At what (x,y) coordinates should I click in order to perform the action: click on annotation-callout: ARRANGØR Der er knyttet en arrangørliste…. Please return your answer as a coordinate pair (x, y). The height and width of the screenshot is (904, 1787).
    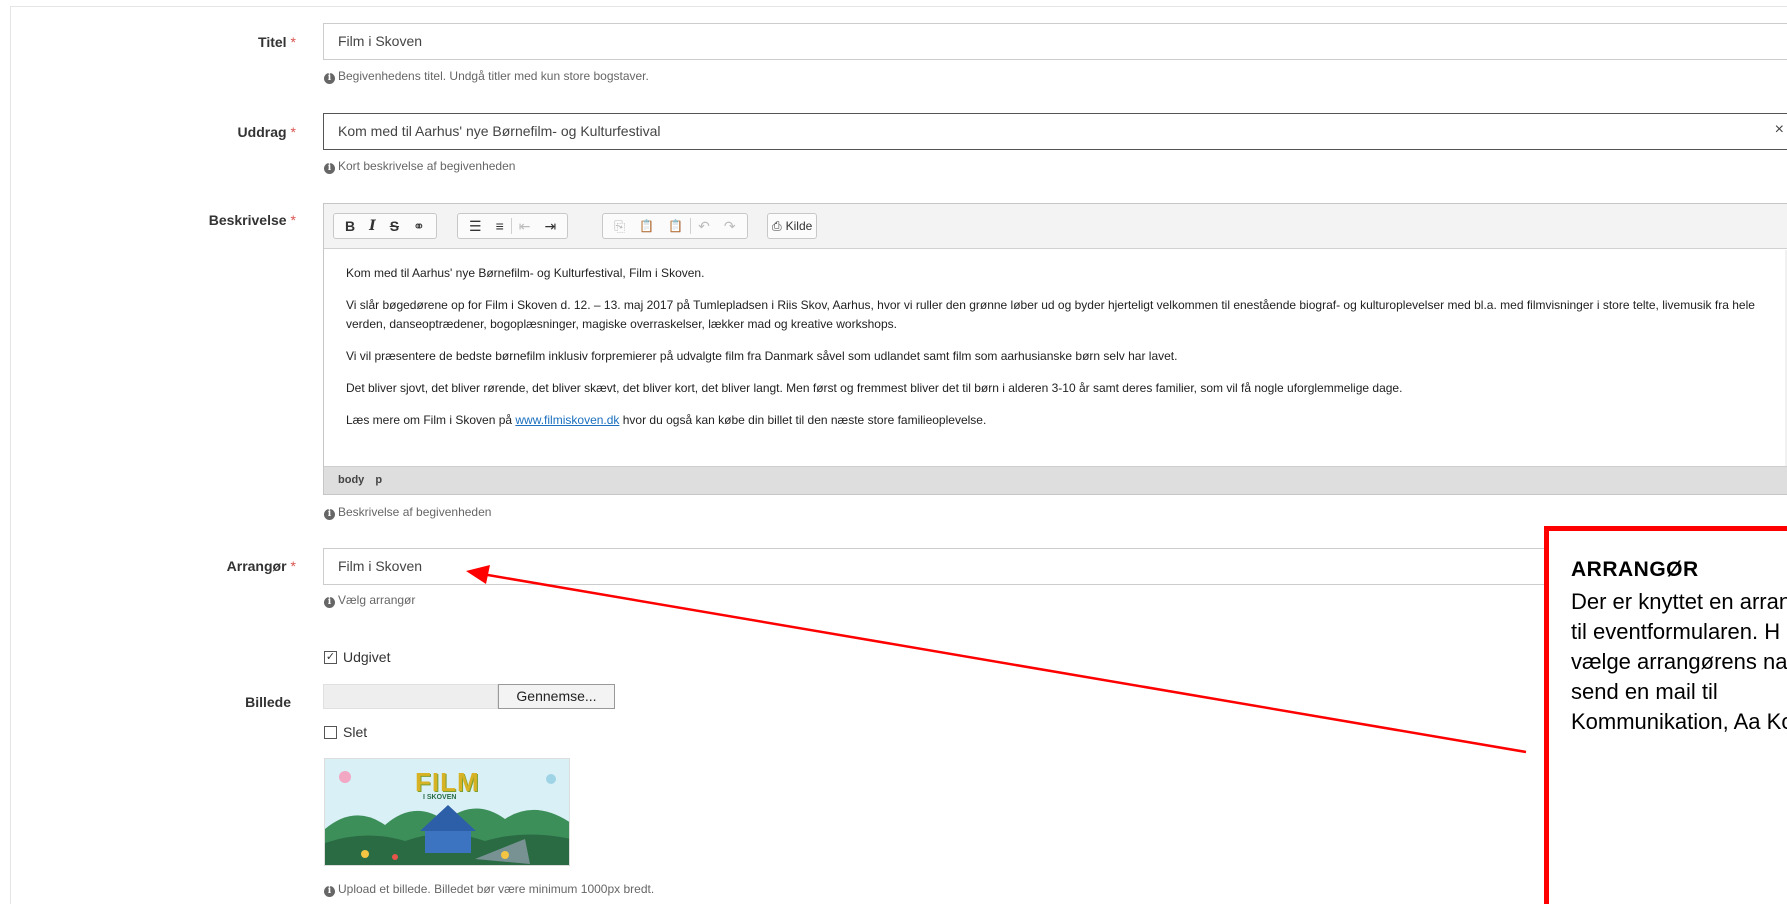
    Looking at the image, I should click on (1665, 715).